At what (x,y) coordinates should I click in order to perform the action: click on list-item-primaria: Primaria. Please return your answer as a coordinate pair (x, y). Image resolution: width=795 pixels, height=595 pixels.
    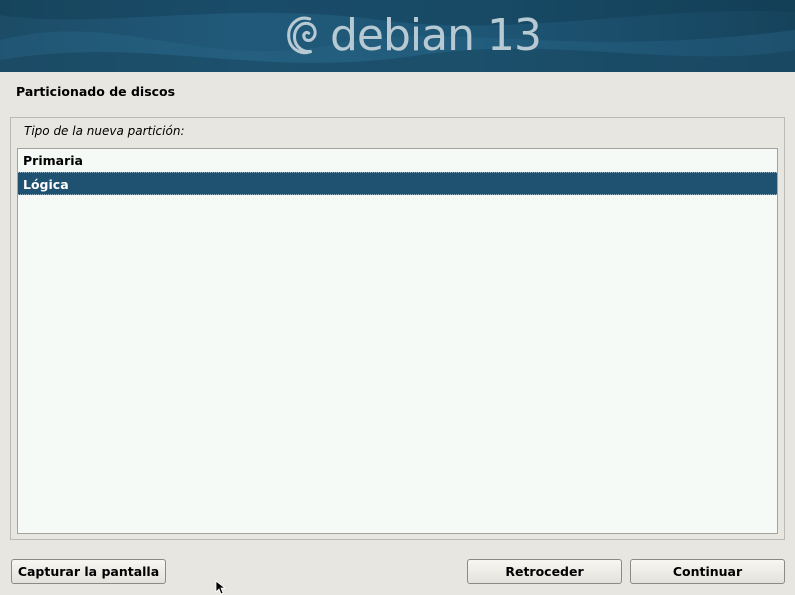
    Looking at the image, I should click on (397, 160).